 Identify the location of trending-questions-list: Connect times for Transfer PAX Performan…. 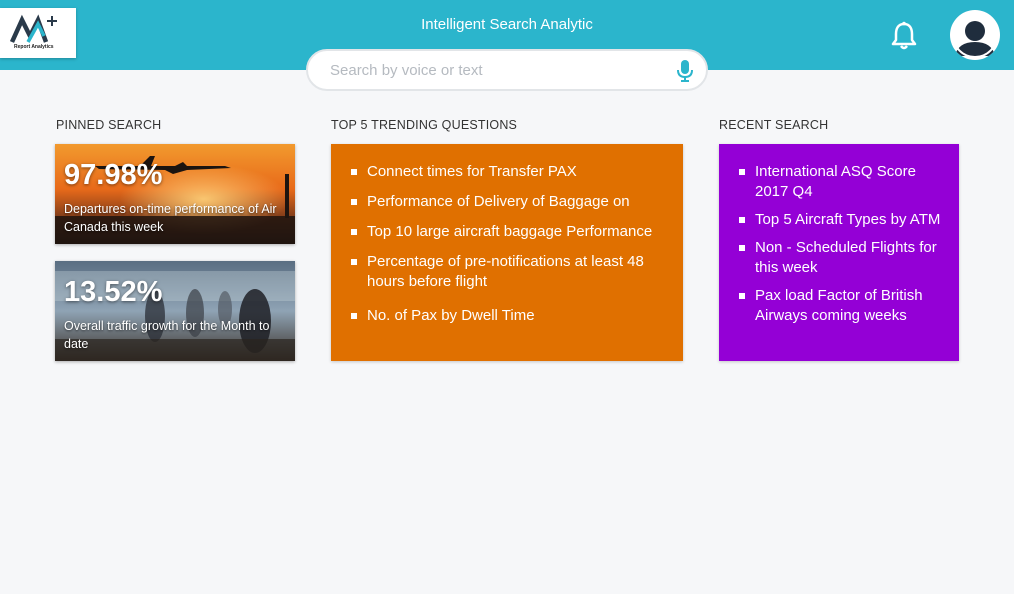
(507, 235).